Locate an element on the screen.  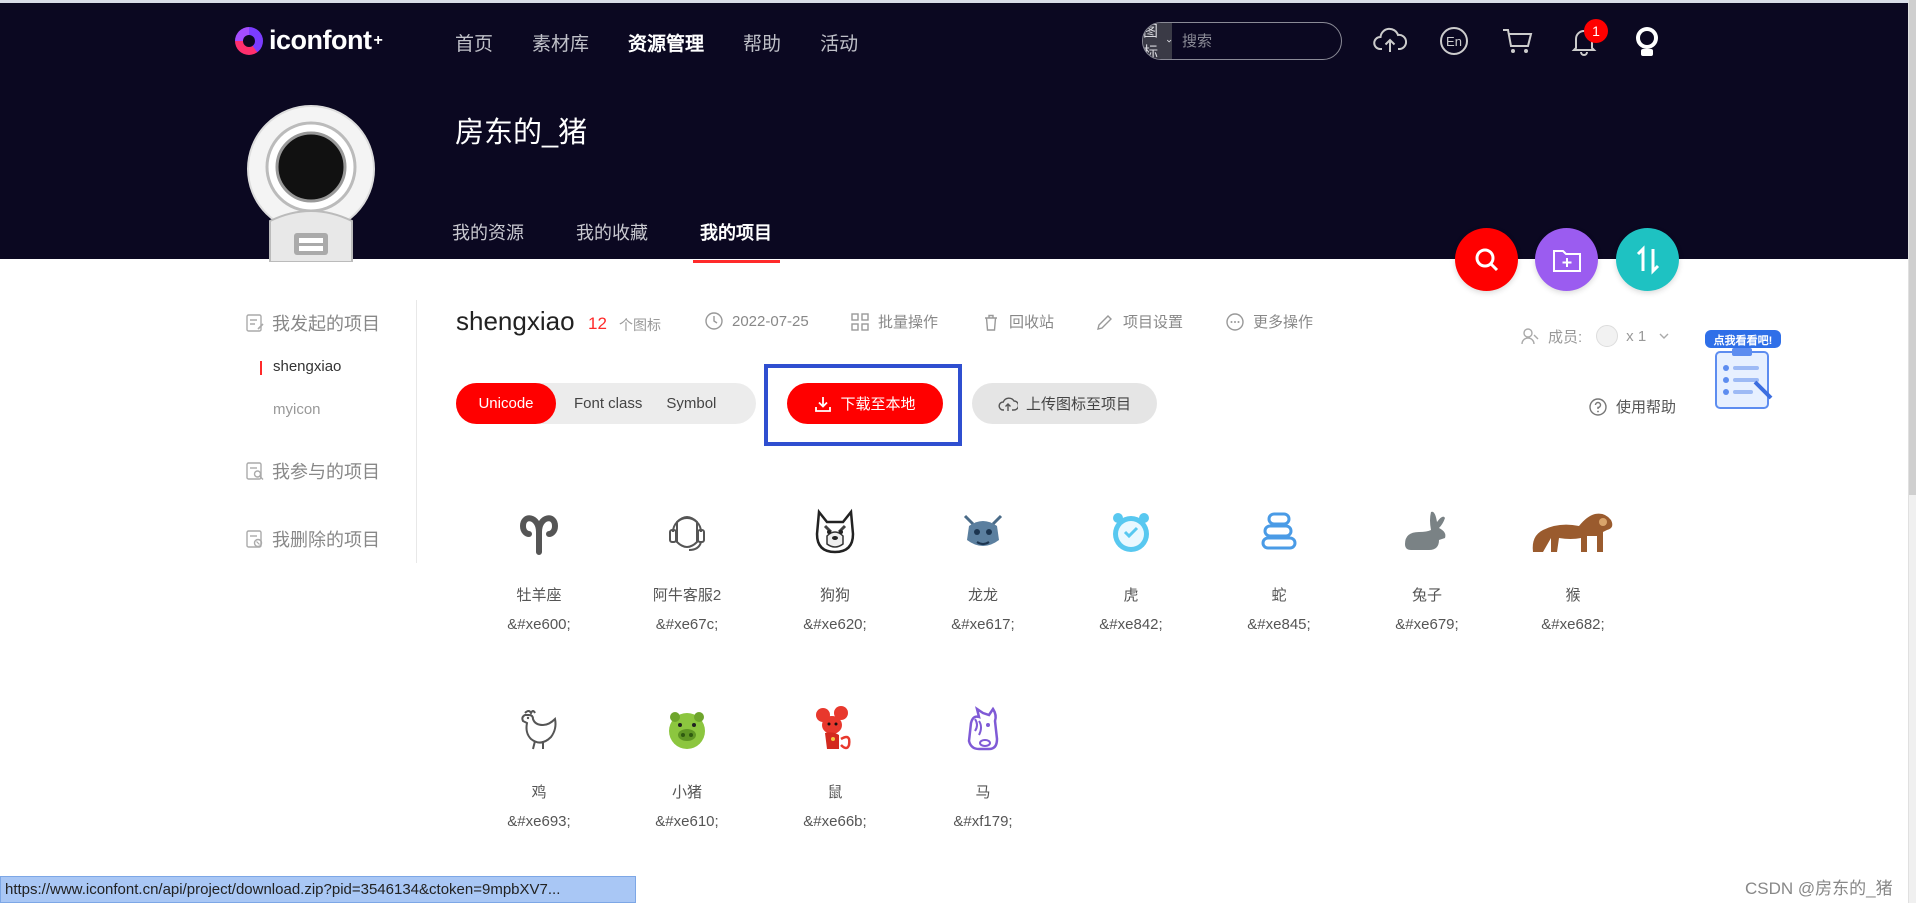
scrollbar-thumb is located at coordinates (1912, 247).